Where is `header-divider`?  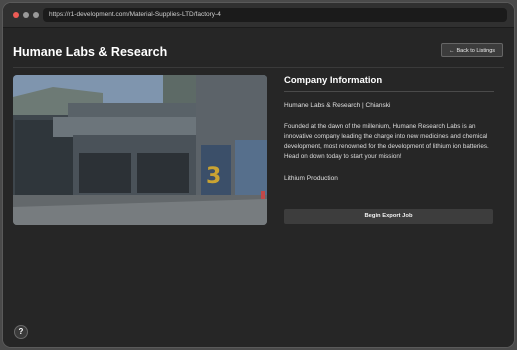
header-divider is located at coordinates (258, 67).